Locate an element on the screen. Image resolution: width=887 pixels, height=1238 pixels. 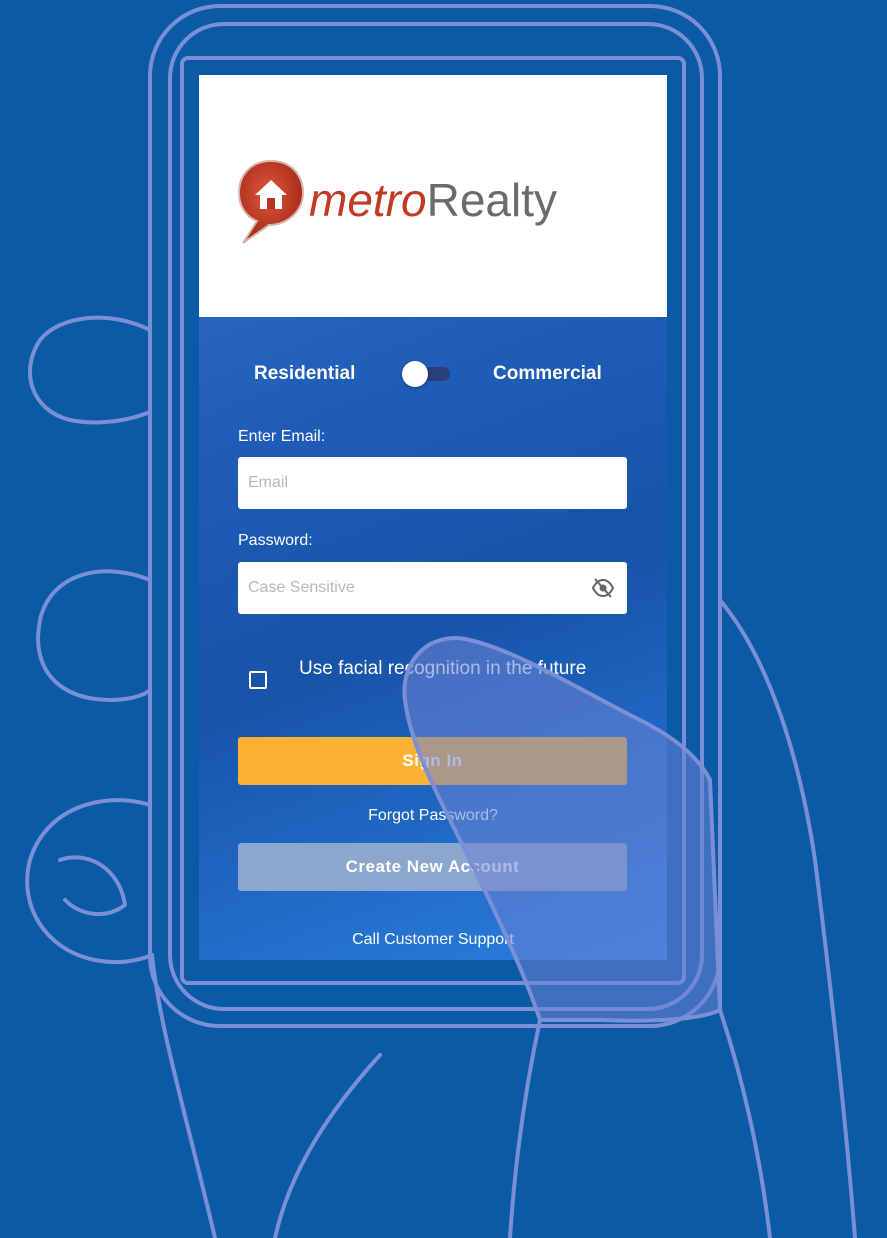
switch-knob is located at coordinates (415, 374).